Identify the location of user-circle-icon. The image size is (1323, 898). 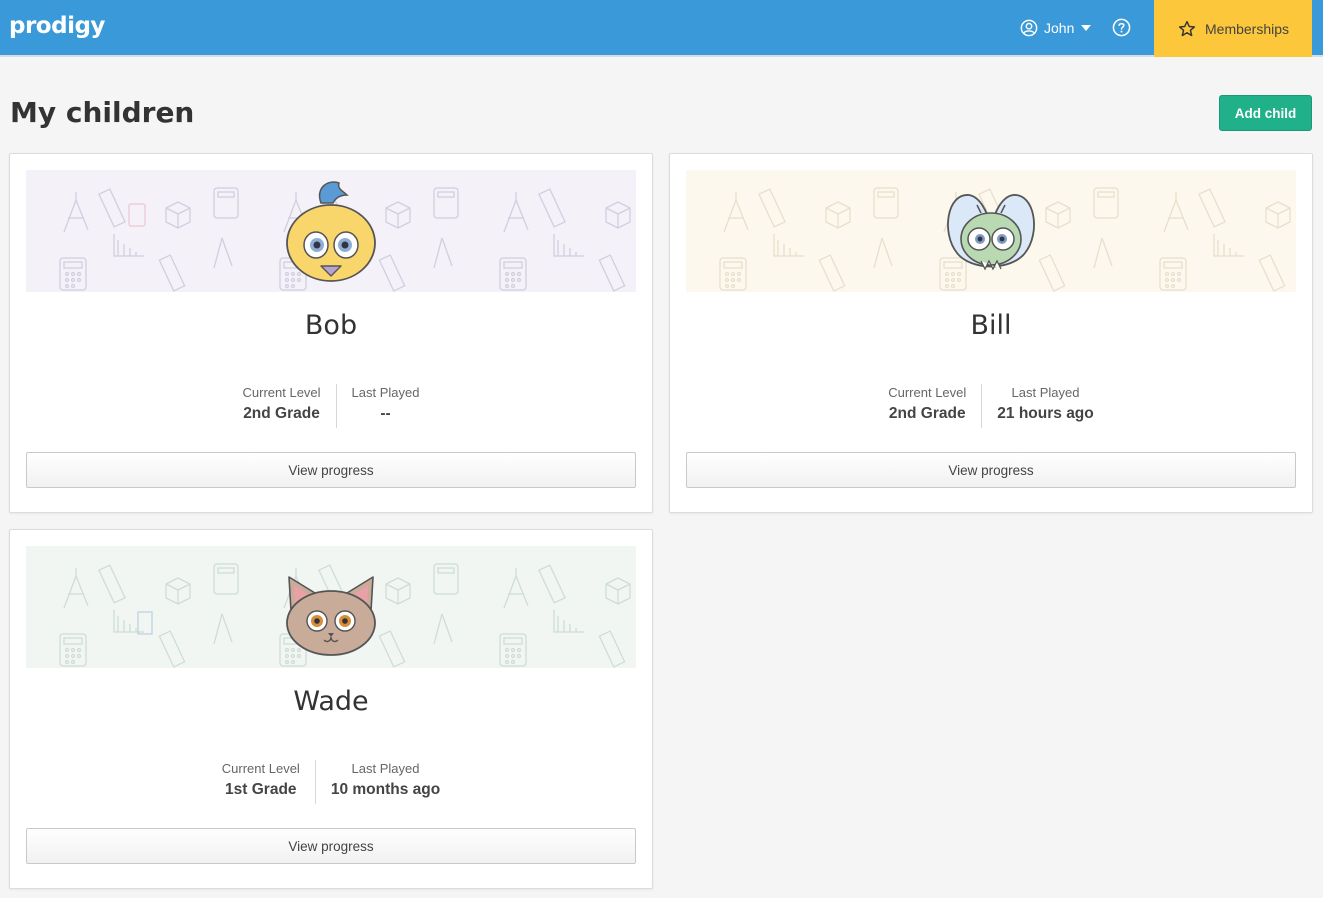
(1029, 28).